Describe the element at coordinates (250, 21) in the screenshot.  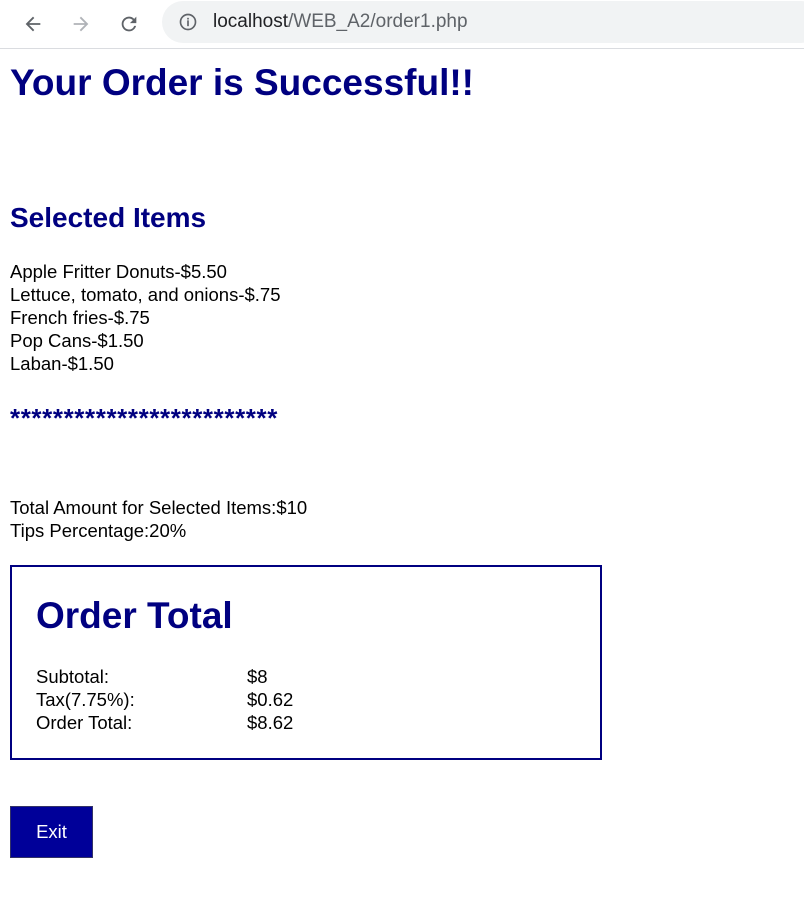
I see `url-host: localhost` at that location.